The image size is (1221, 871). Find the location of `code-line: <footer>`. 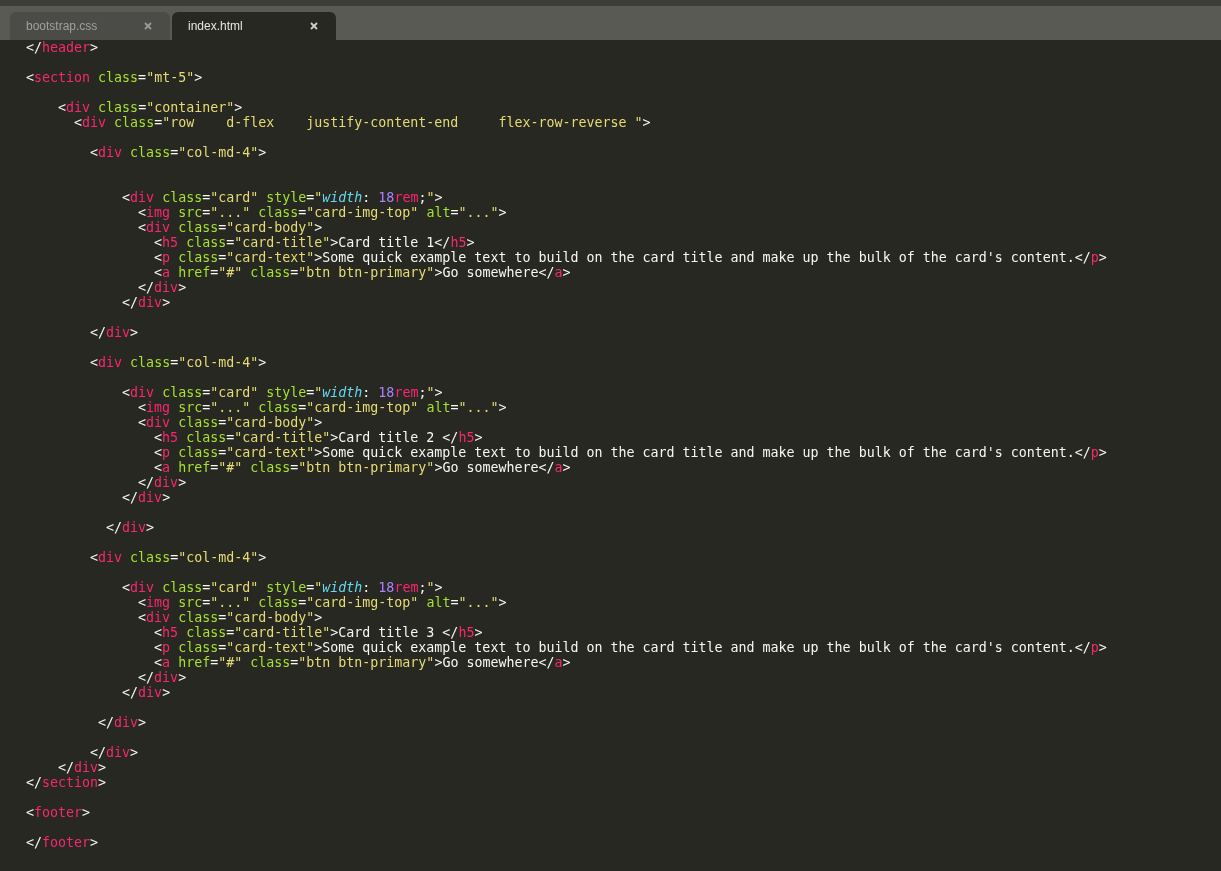

code-line: <footer> is located at coordinates (58, 812).